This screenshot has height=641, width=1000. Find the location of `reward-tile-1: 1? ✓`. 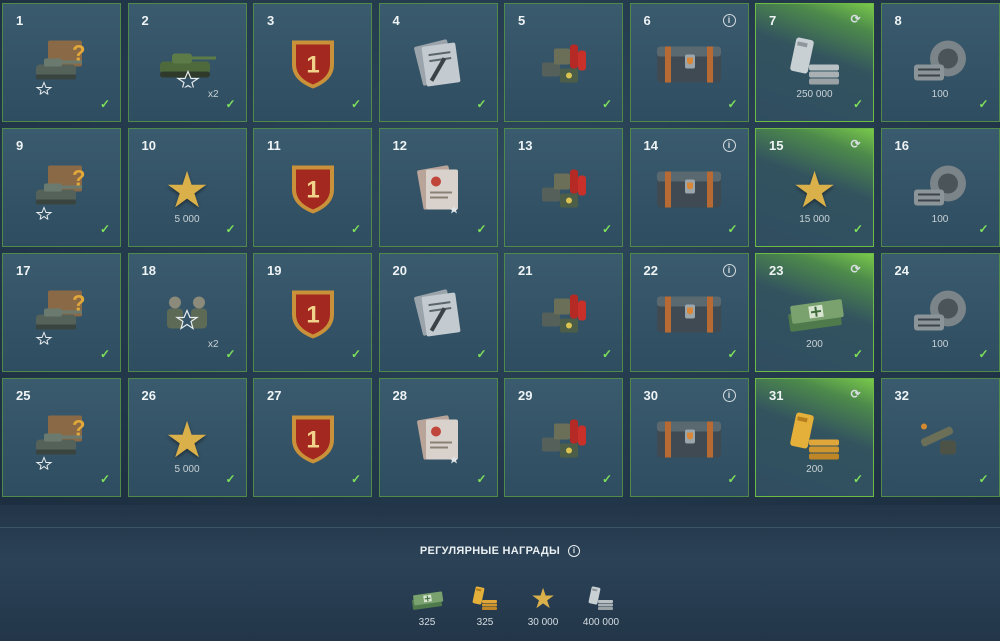

reward-tile-1: 1? ✓ is located at coordinates (61, 62).